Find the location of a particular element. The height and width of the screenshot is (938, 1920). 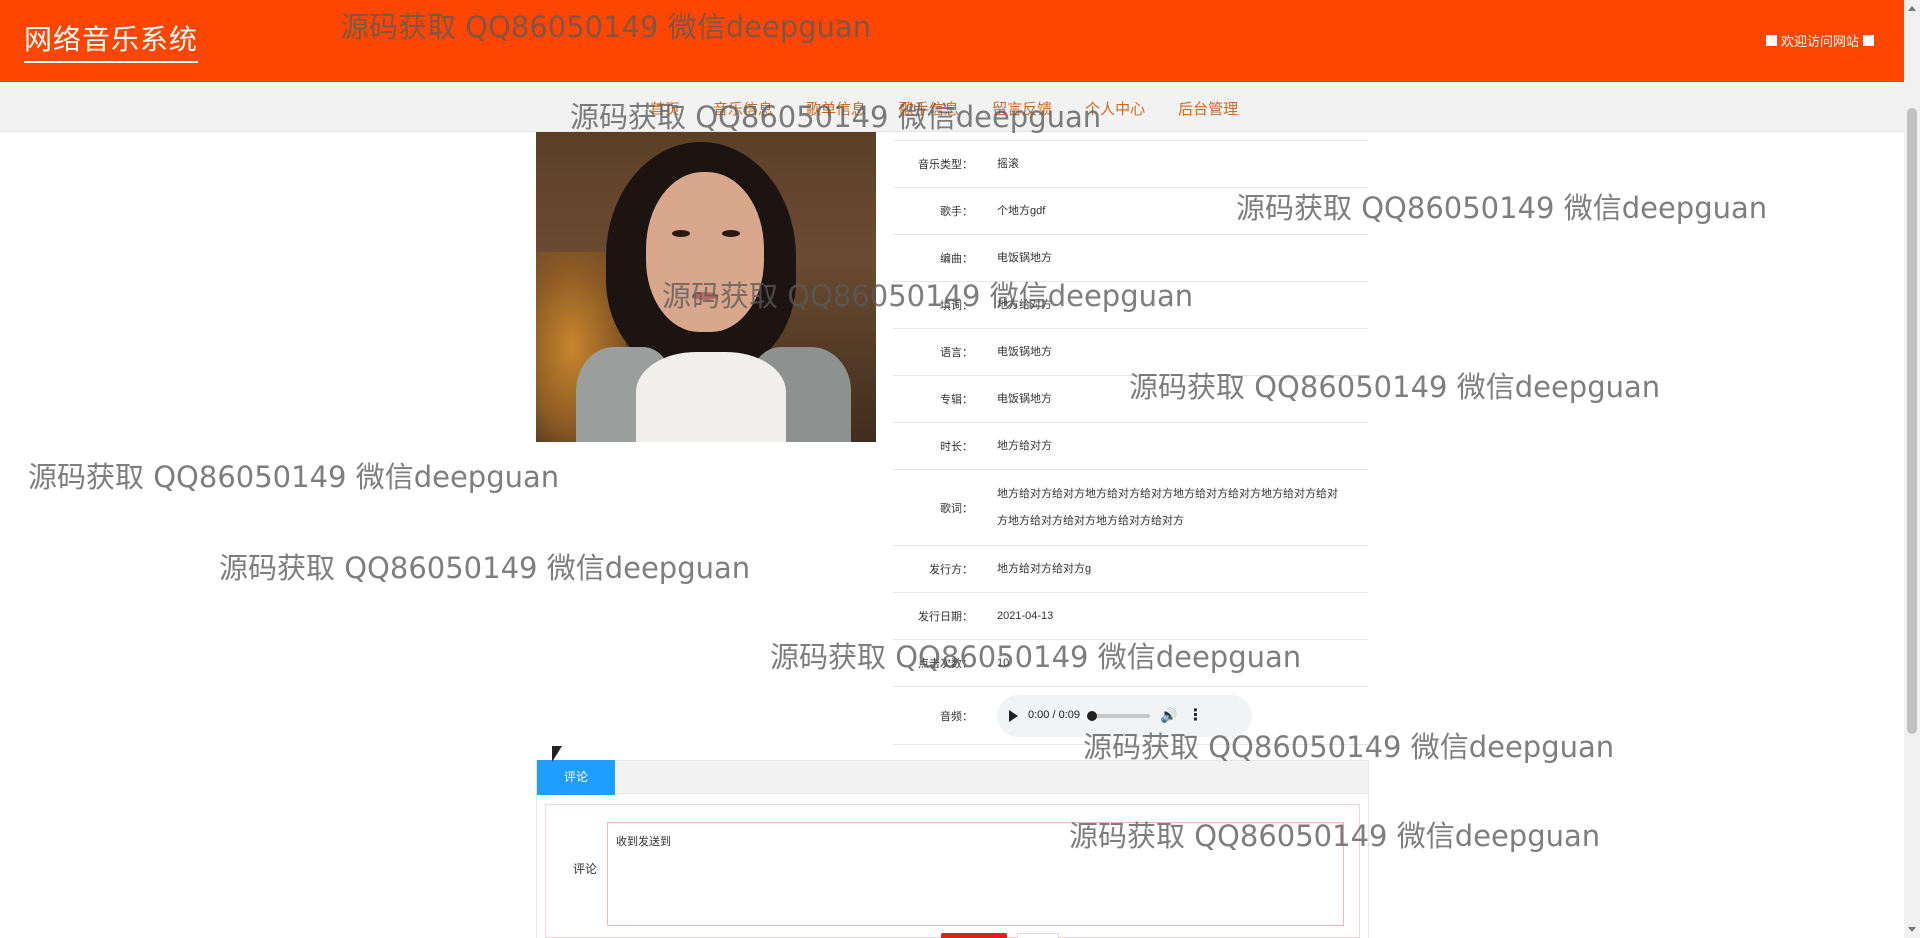

detail-row: 发行方： 地方给对方给对方g is located at coordinates (1130, 569).